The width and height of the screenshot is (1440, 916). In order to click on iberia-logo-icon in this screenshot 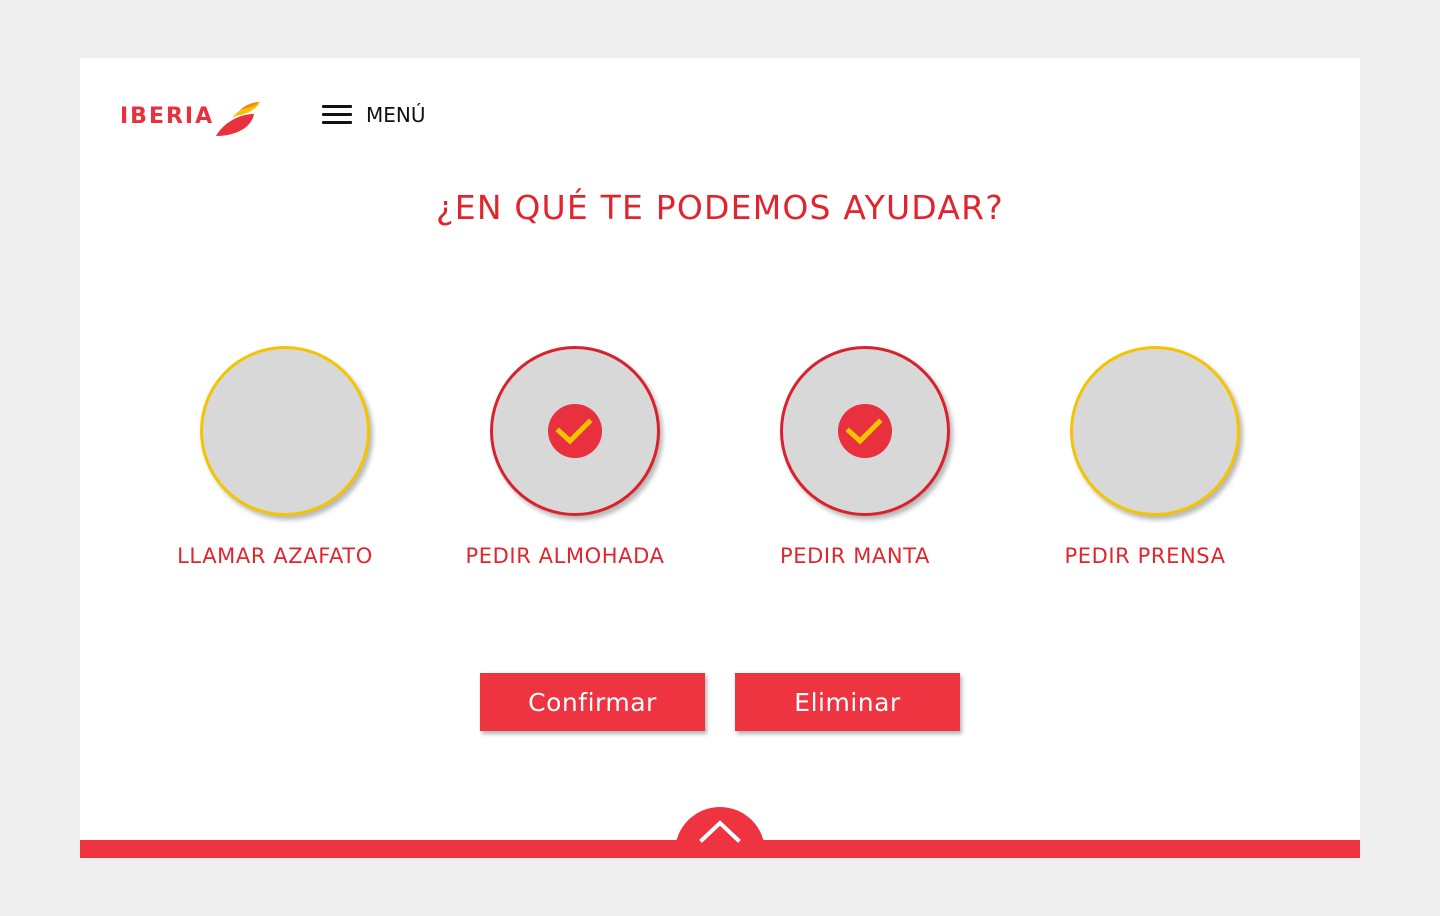, I will do `click(238, 119)`.